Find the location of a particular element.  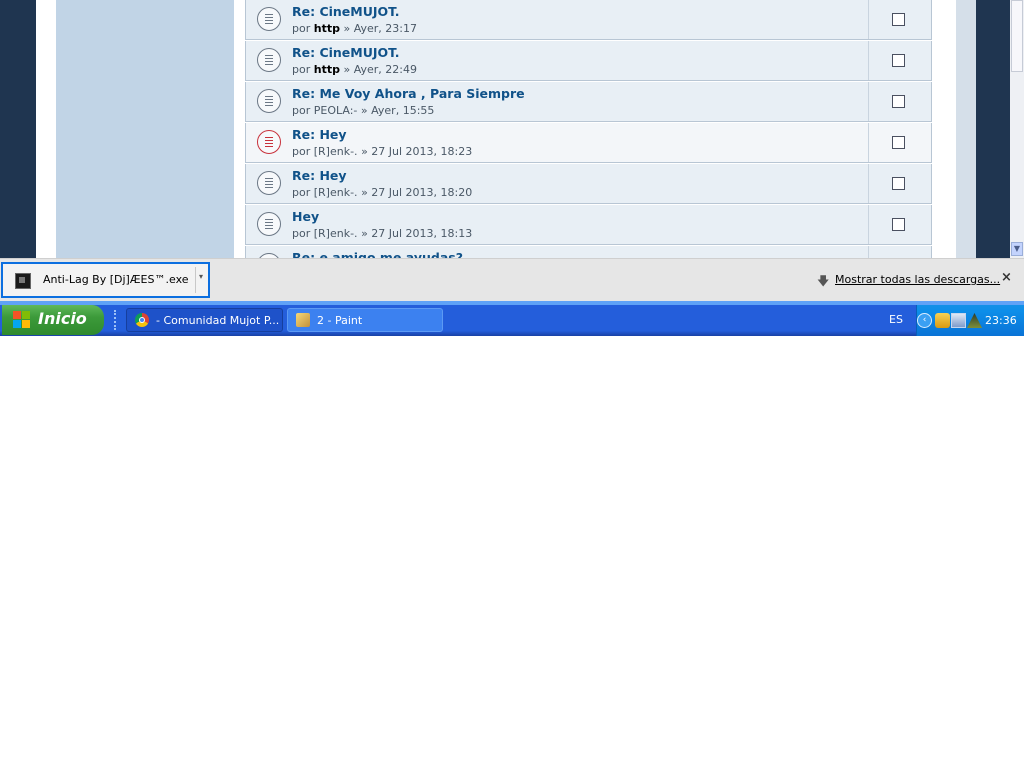

taskbar-highlight is located at coordinates (512, 303).